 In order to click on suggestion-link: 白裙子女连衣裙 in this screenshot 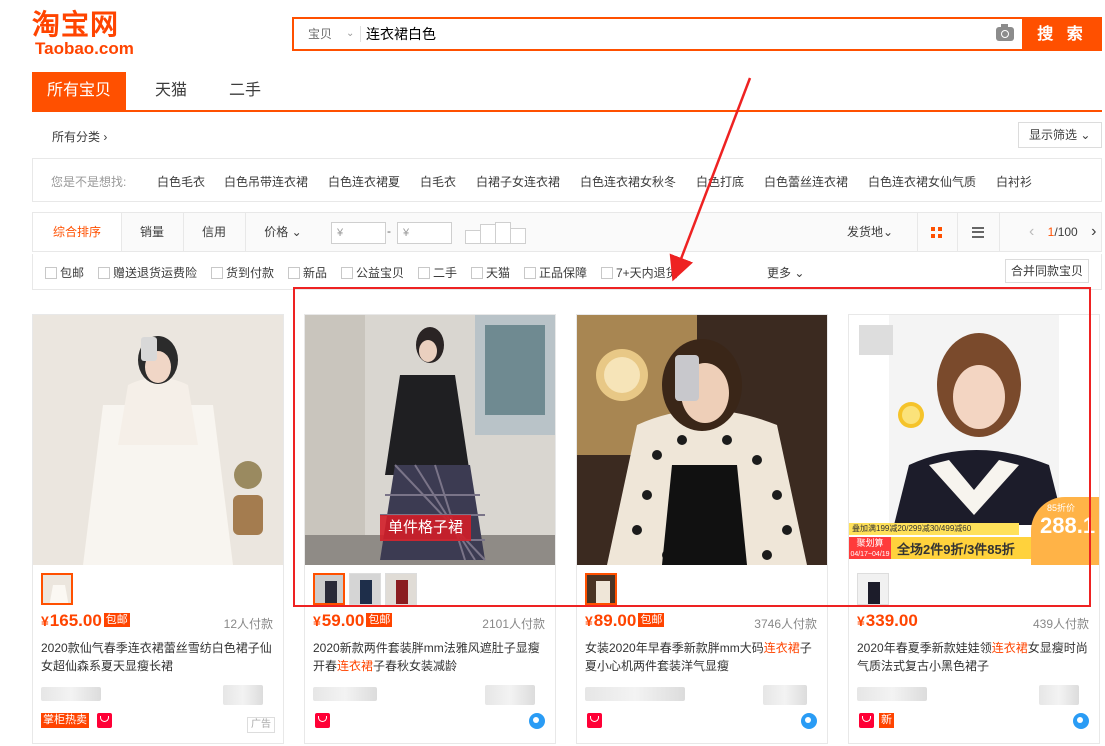, I will do `click(518, 181)`.